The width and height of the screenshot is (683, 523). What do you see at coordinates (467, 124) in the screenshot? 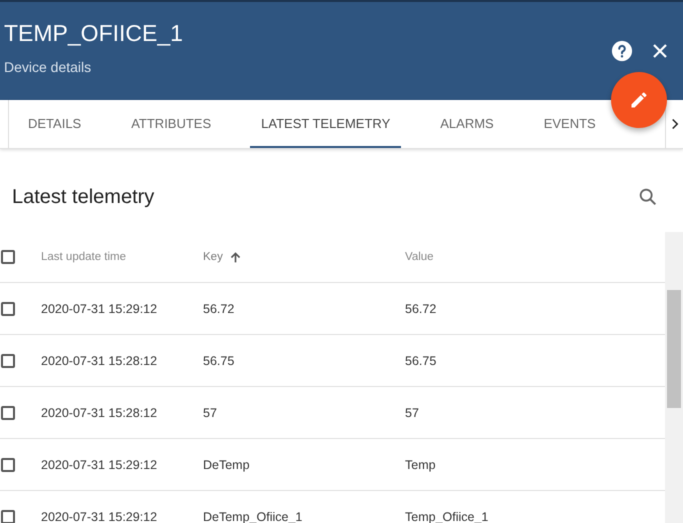
I see `tab: ALARMS` at bounding box center [467, 124].